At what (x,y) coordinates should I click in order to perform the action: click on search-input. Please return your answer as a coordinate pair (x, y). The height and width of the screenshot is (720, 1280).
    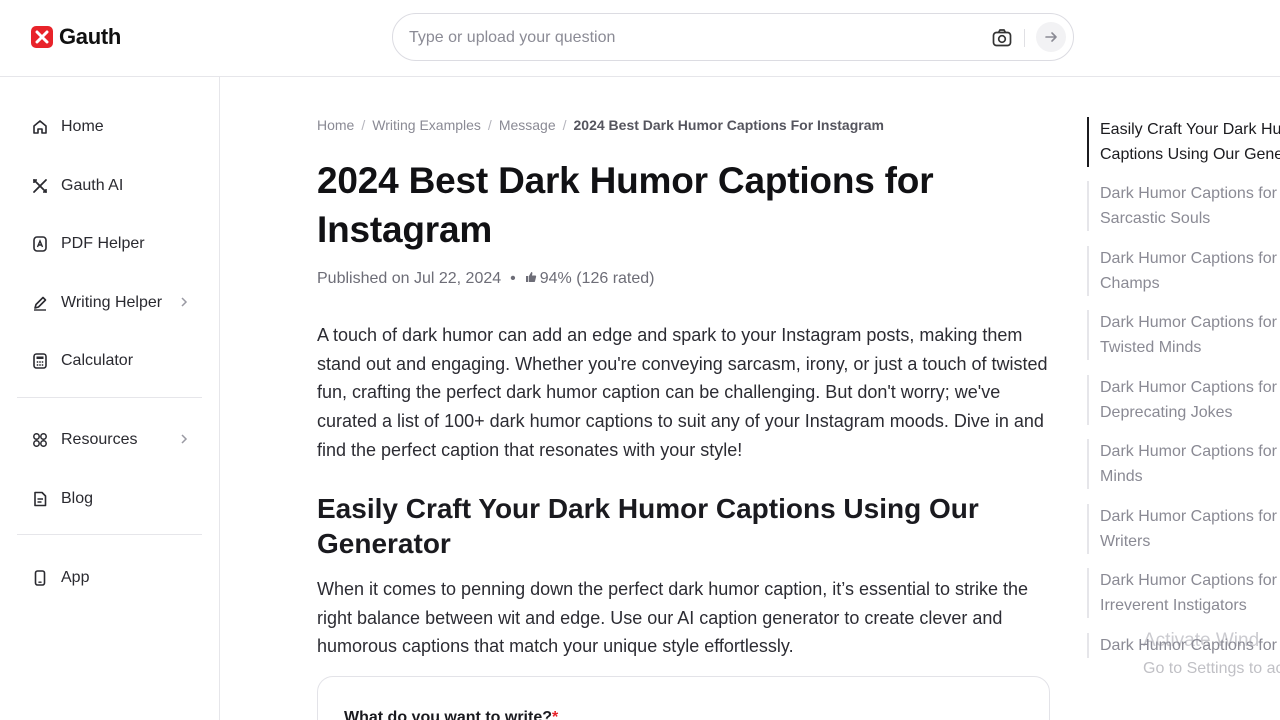
    Looking at the image, I should click on (689, 38).